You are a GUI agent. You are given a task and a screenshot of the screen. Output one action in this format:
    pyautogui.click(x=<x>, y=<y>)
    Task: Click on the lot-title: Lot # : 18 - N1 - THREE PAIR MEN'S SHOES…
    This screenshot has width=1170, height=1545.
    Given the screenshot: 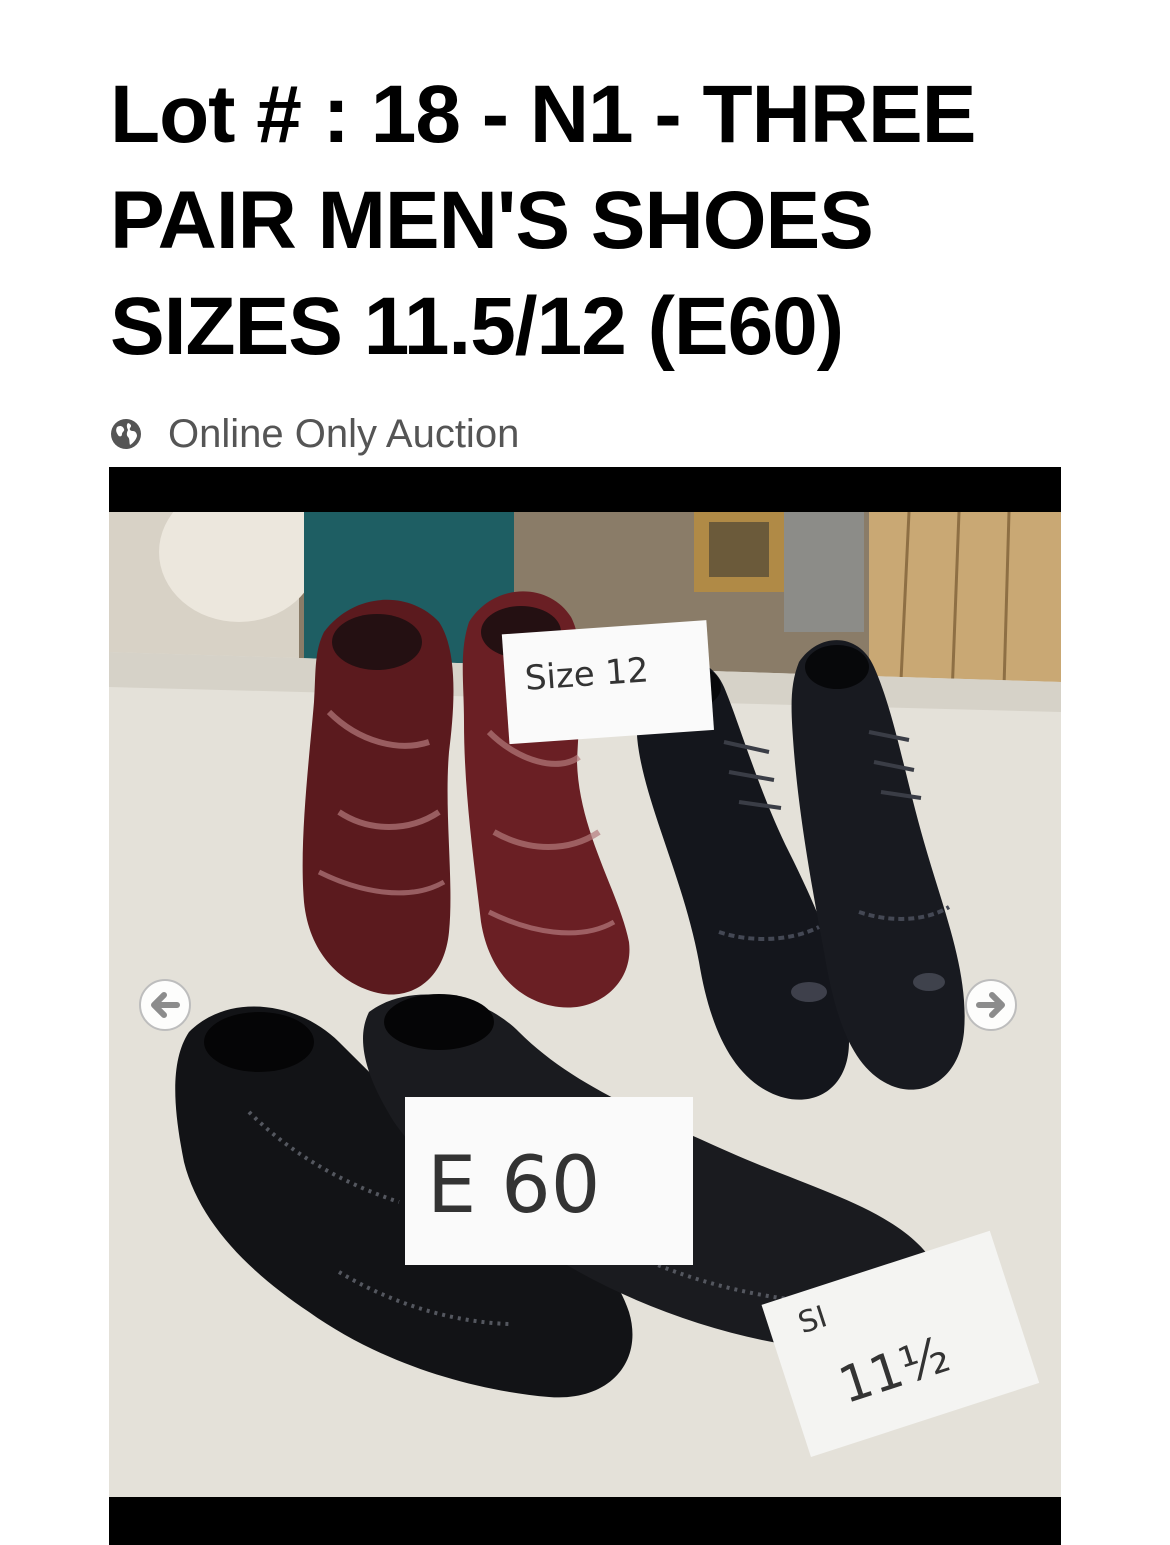 What is the action you would take?
    pyautogui.click(x=543, y=220)
    